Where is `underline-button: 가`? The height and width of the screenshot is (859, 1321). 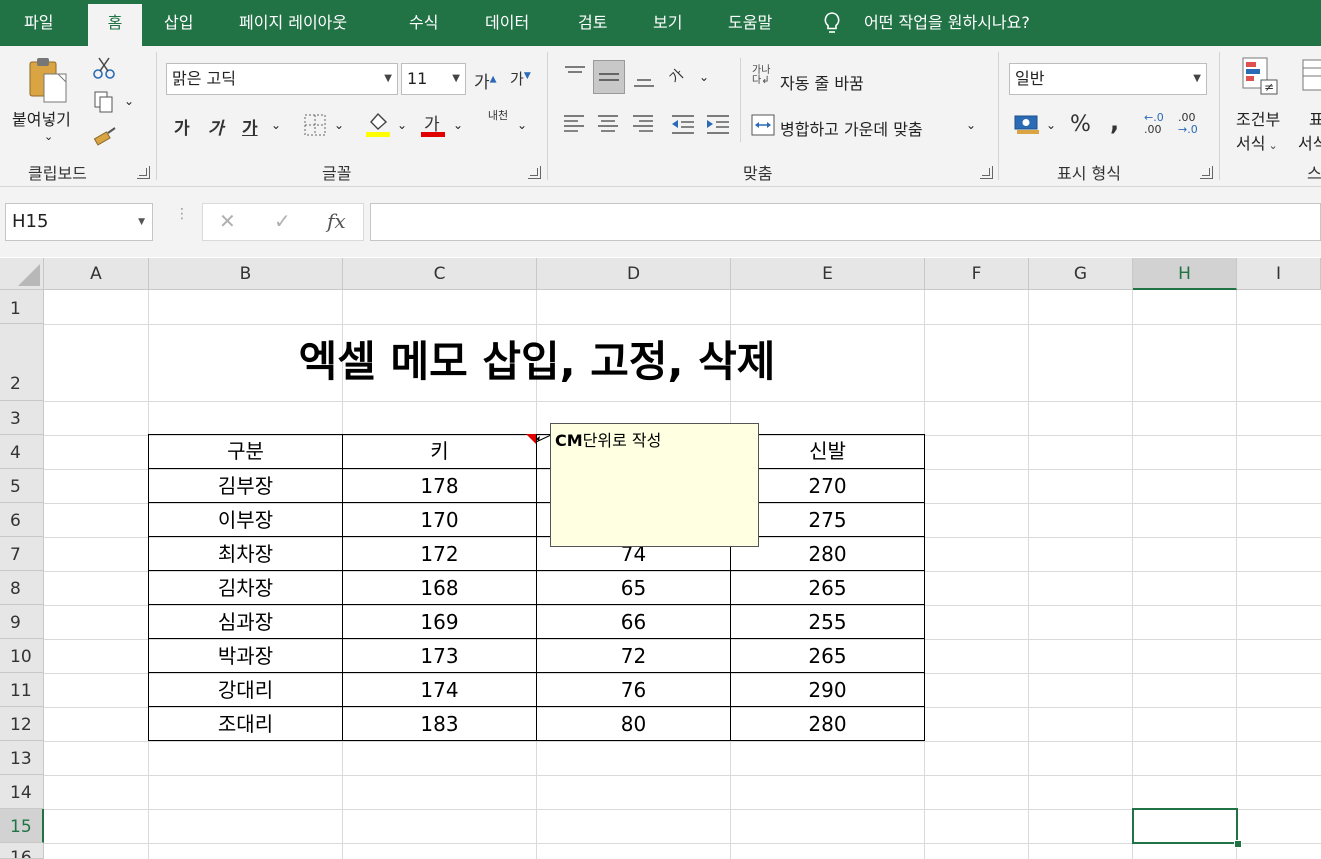
underline-button: 가 is located at coordinates (250, 126).